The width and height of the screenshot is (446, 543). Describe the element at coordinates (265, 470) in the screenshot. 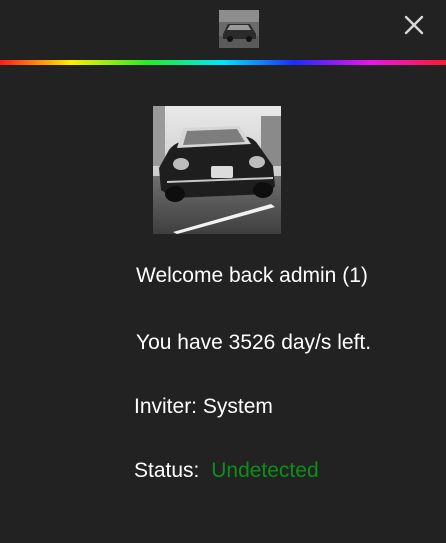

I see `status-badge: Undetected` at that location.